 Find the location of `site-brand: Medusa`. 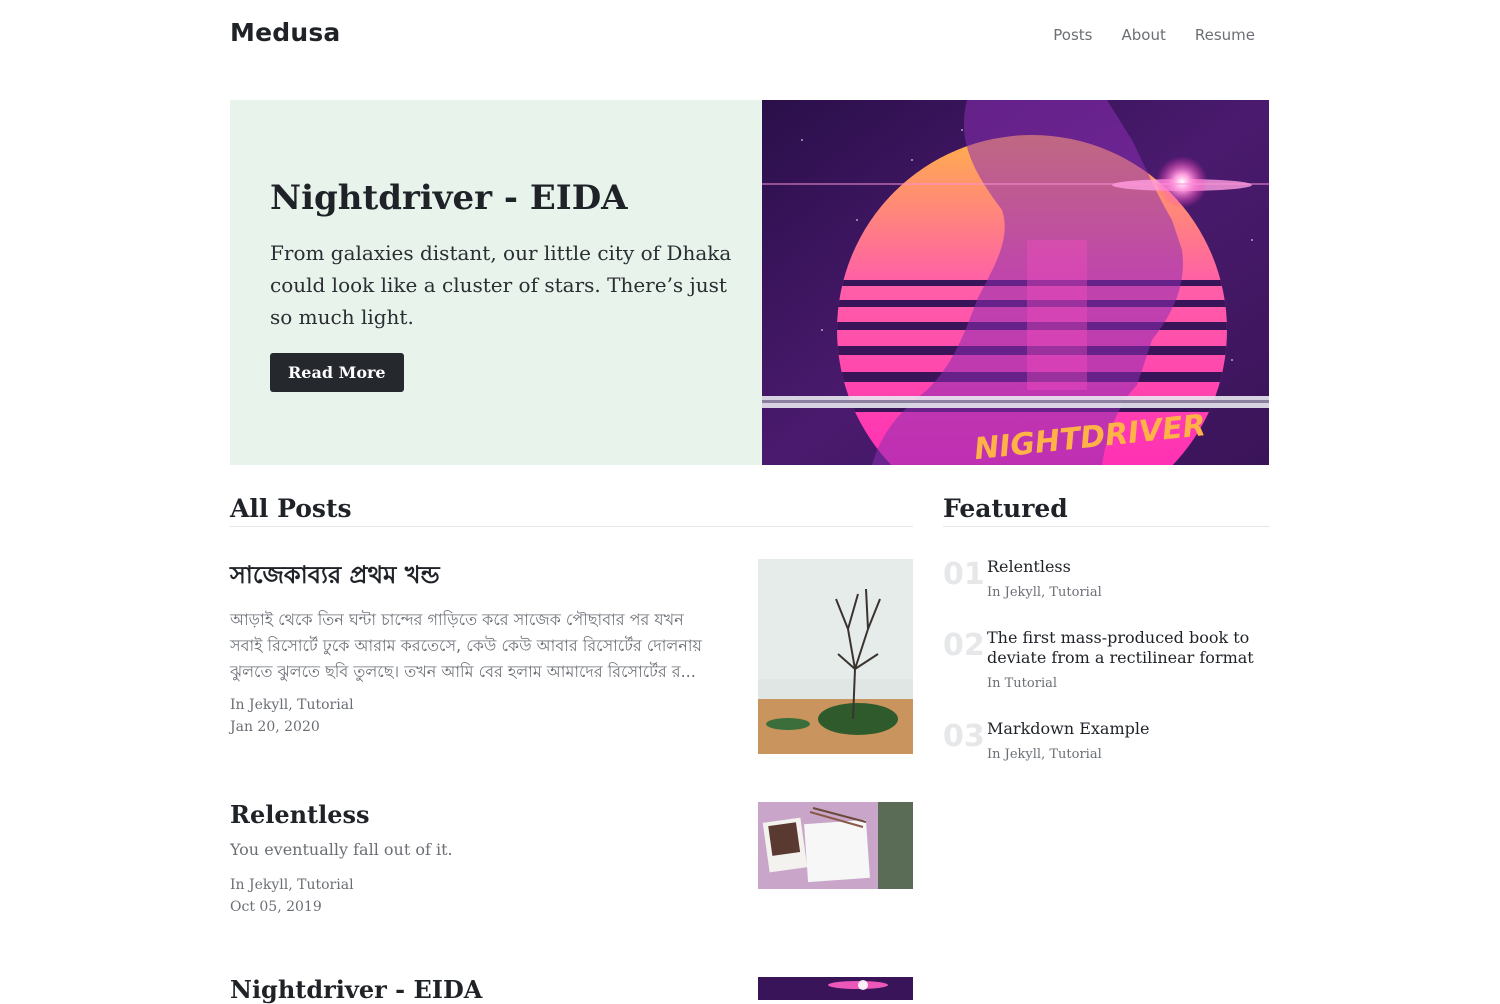

site-brand: Medusa is located at coordinates (285, 32).